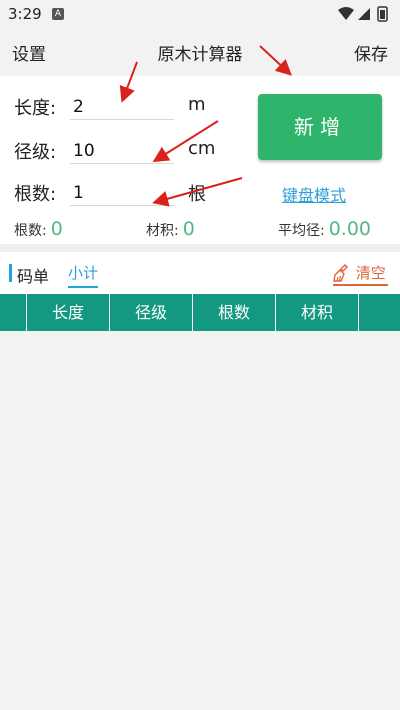  What do you see at coordinates (29, 52) in the screenshot?
I see `settings-button: 设置` at bounding box center [29, 52].